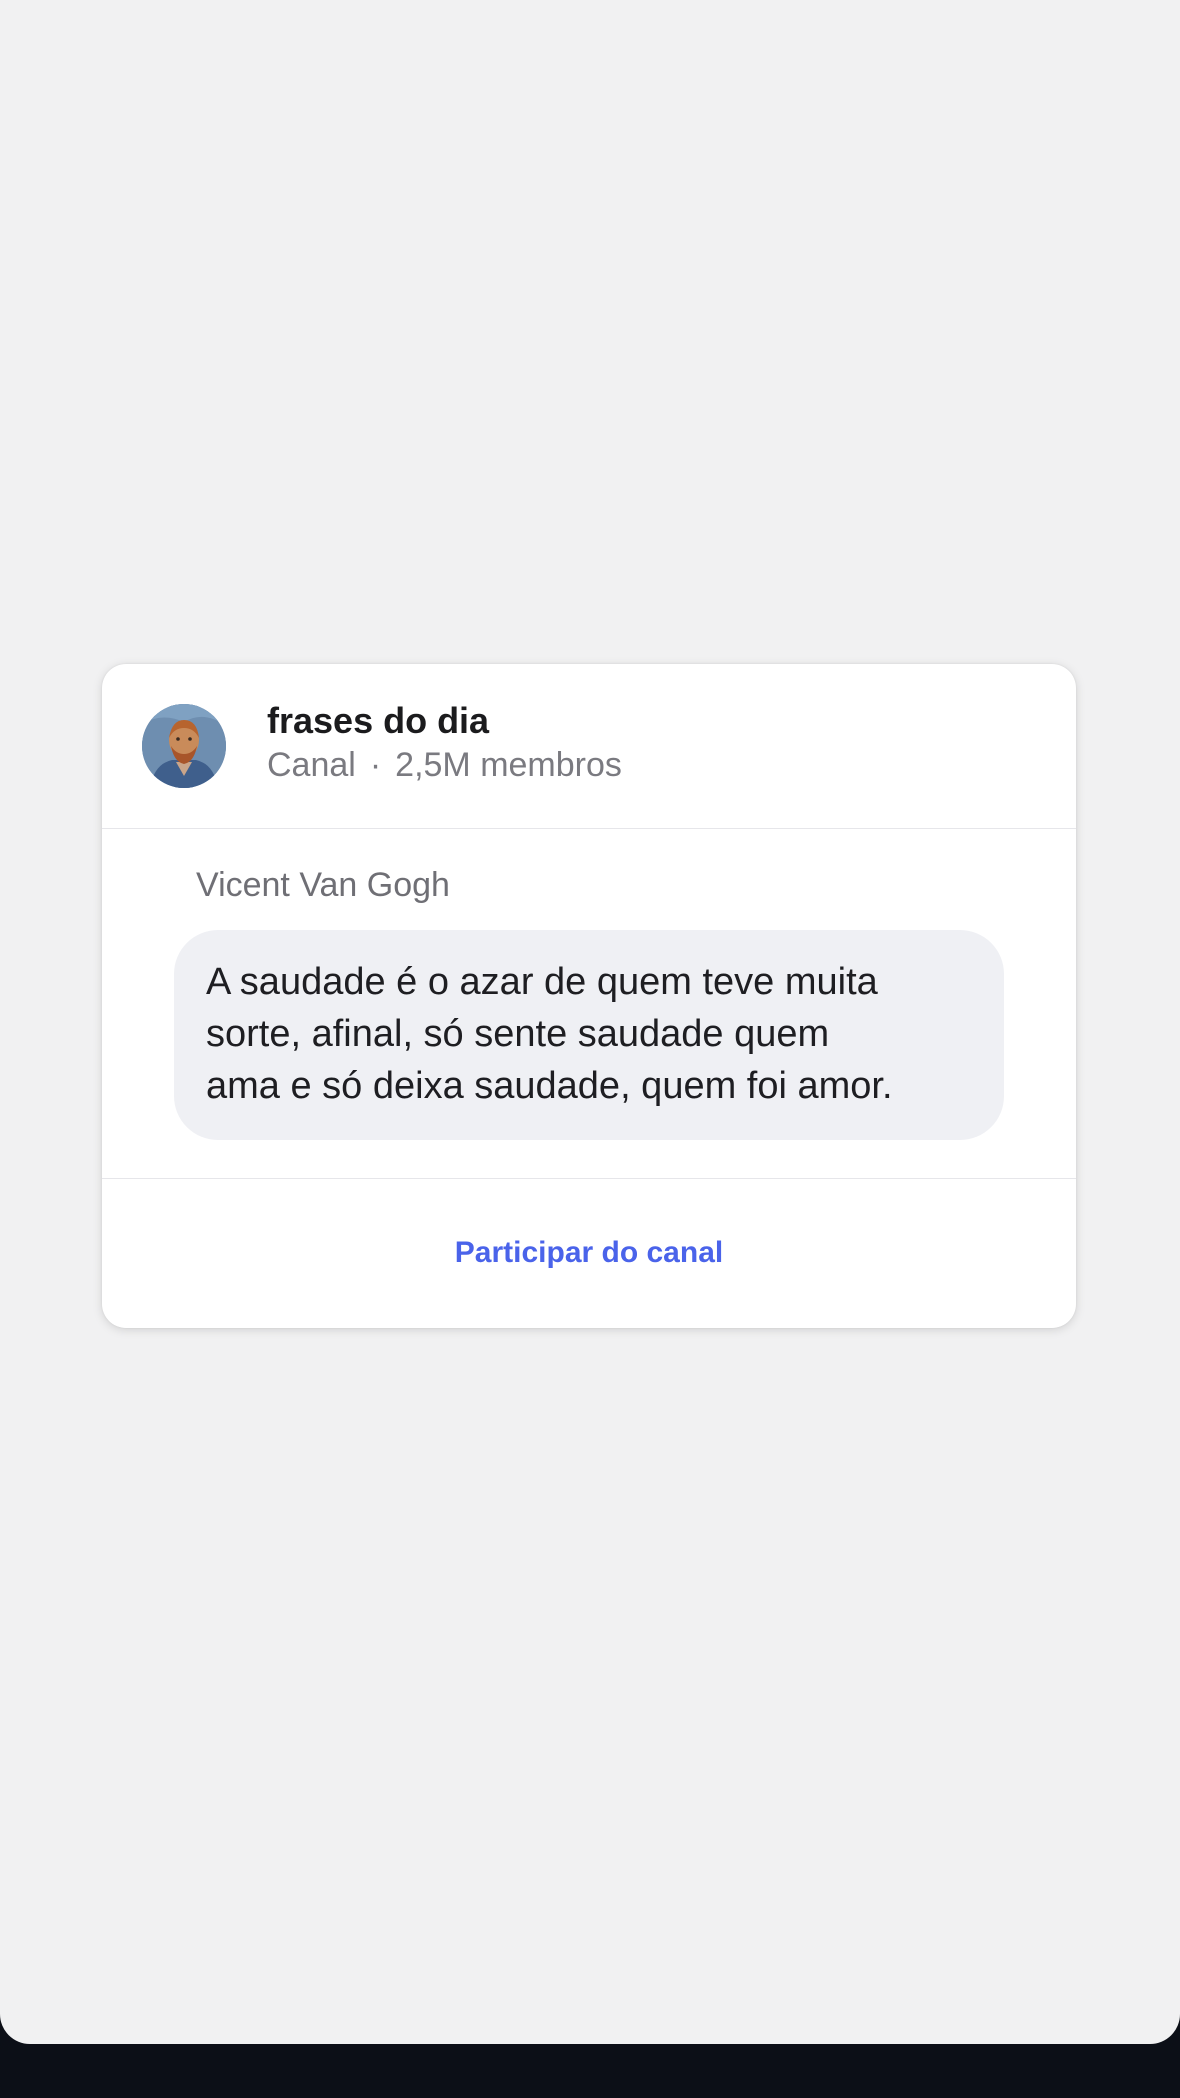  What do you see at coordinates (323, 885) in the screenshot?
I see `message-author: Vicent Van Gogh` at bounding box center [323, 885].